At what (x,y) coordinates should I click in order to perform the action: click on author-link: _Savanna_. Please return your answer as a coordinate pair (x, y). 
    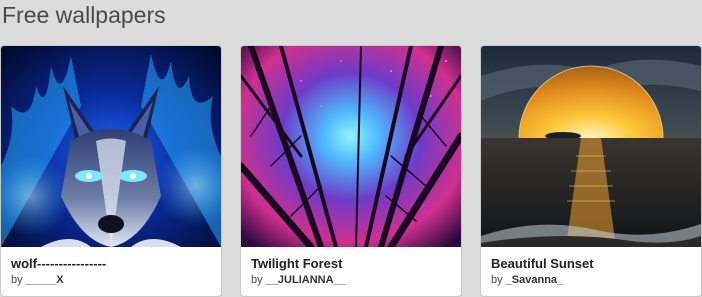
    Looking at the image, I should click on (534, 280).